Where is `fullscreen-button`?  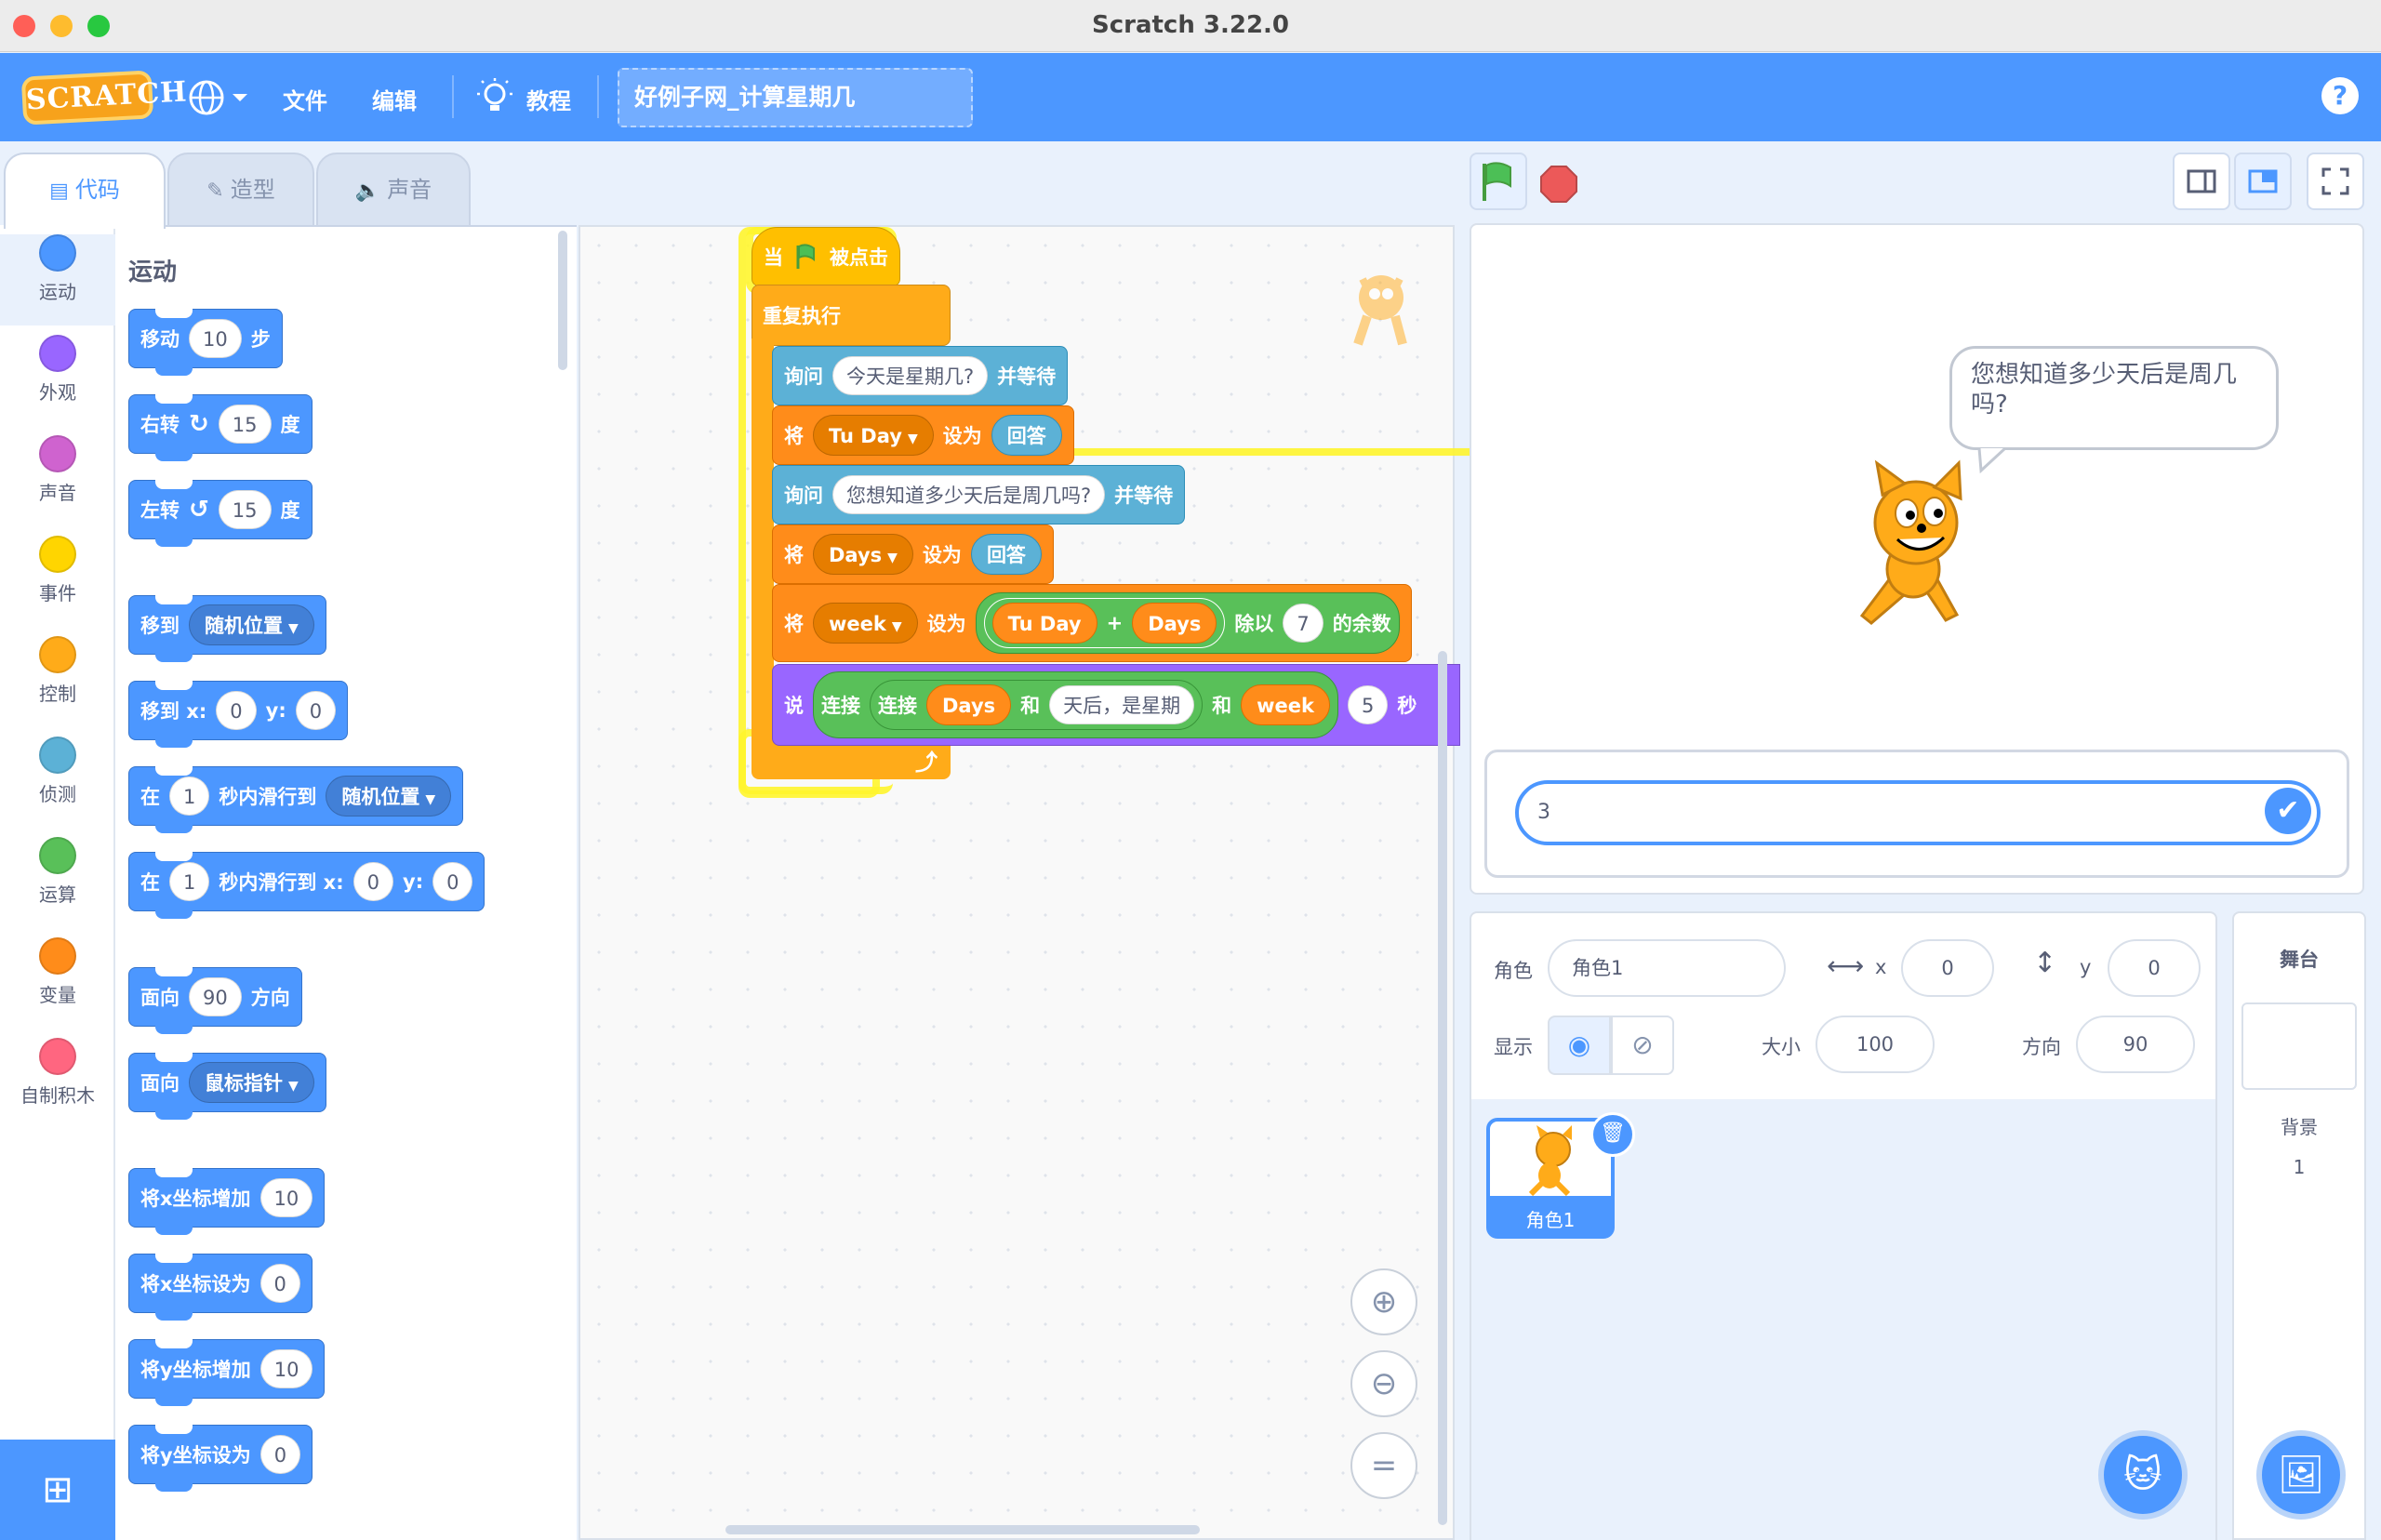
fullscreen-button is located at coordinates (2336, 181).